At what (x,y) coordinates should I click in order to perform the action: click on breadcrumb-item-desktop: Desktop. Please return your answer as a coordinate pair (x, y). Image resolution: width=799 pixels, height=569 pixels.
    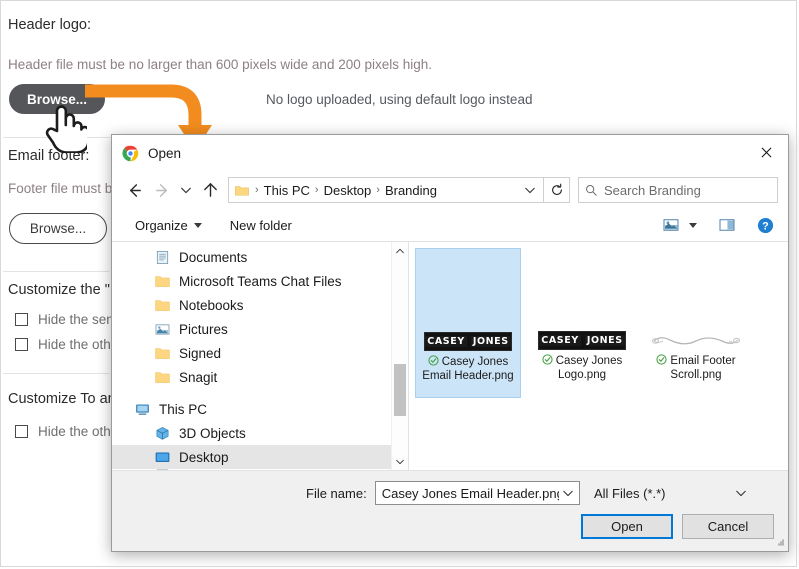
    Looking at the image, I should click on (348, 190).